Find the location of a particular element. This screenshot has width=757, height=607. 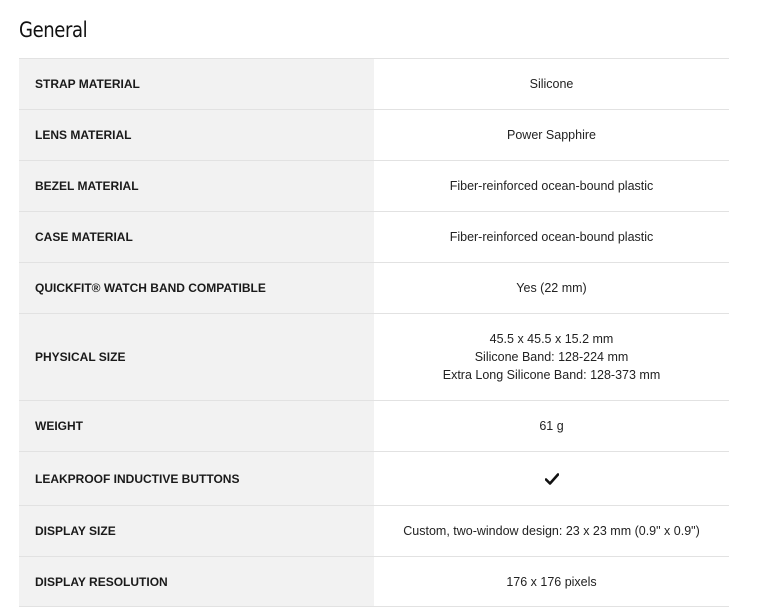

spec-label: DISPLAY SIZE is located at coordinates (196, 531).